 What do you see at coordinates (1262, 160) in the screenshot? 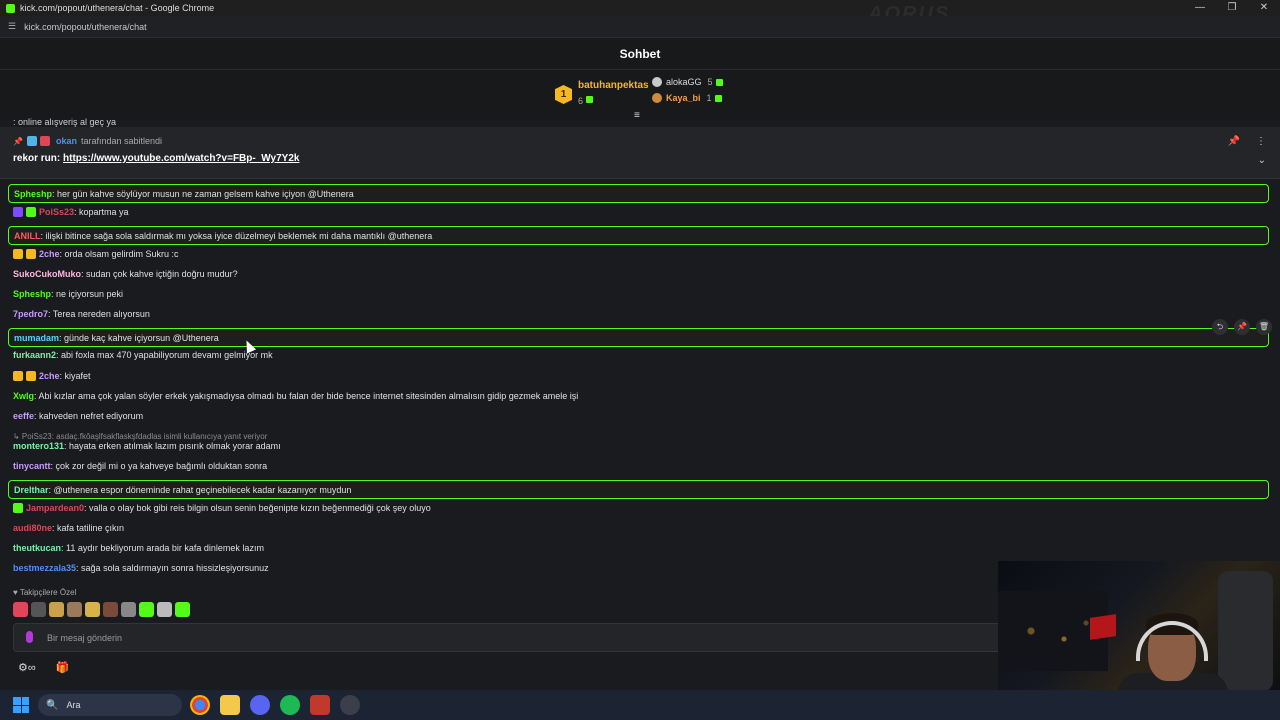
I see `chevron-down-icon: ⌄` at bounding box center [1262, 160].